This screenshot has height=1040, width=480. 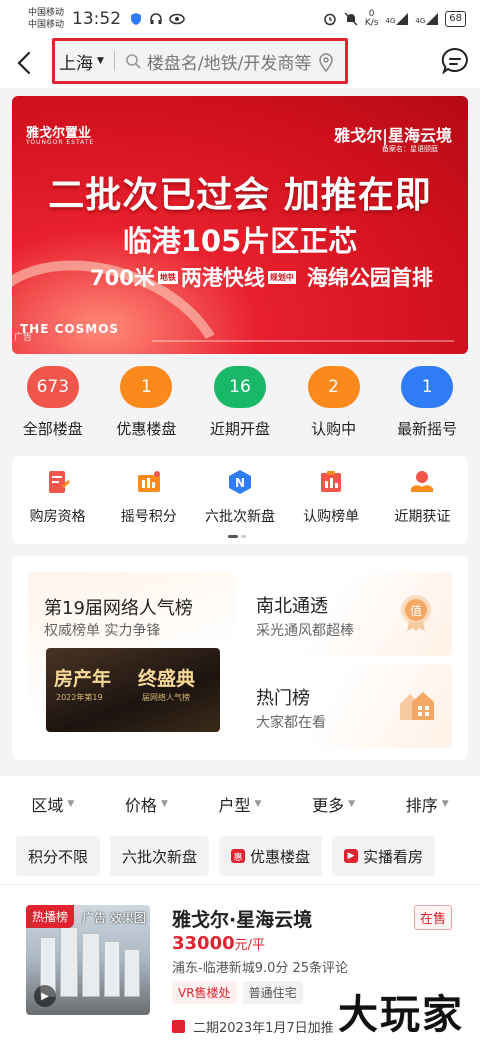 I want to click on chip-label: 优惠楼盘, so click(x=280, y=856).